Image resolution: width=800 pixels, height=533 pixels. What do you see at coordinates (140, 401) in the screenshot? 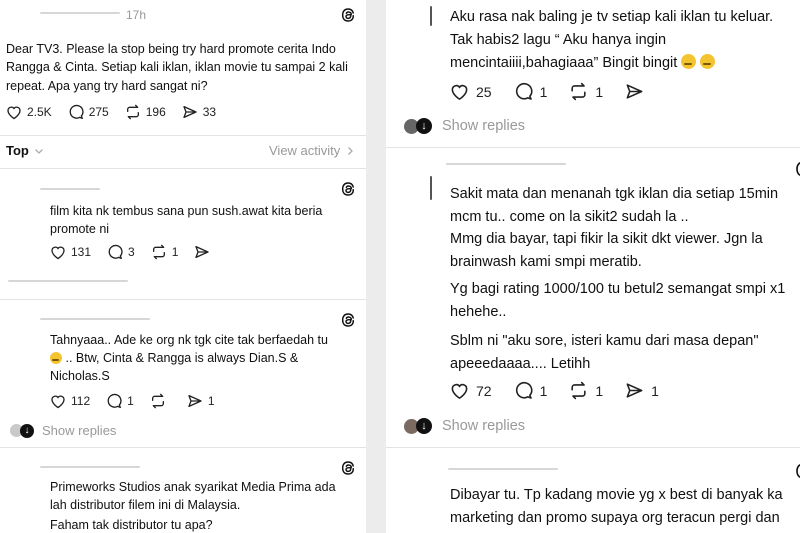
I see `reply-actions: 112 1 1` at bounding box center [140, 401].